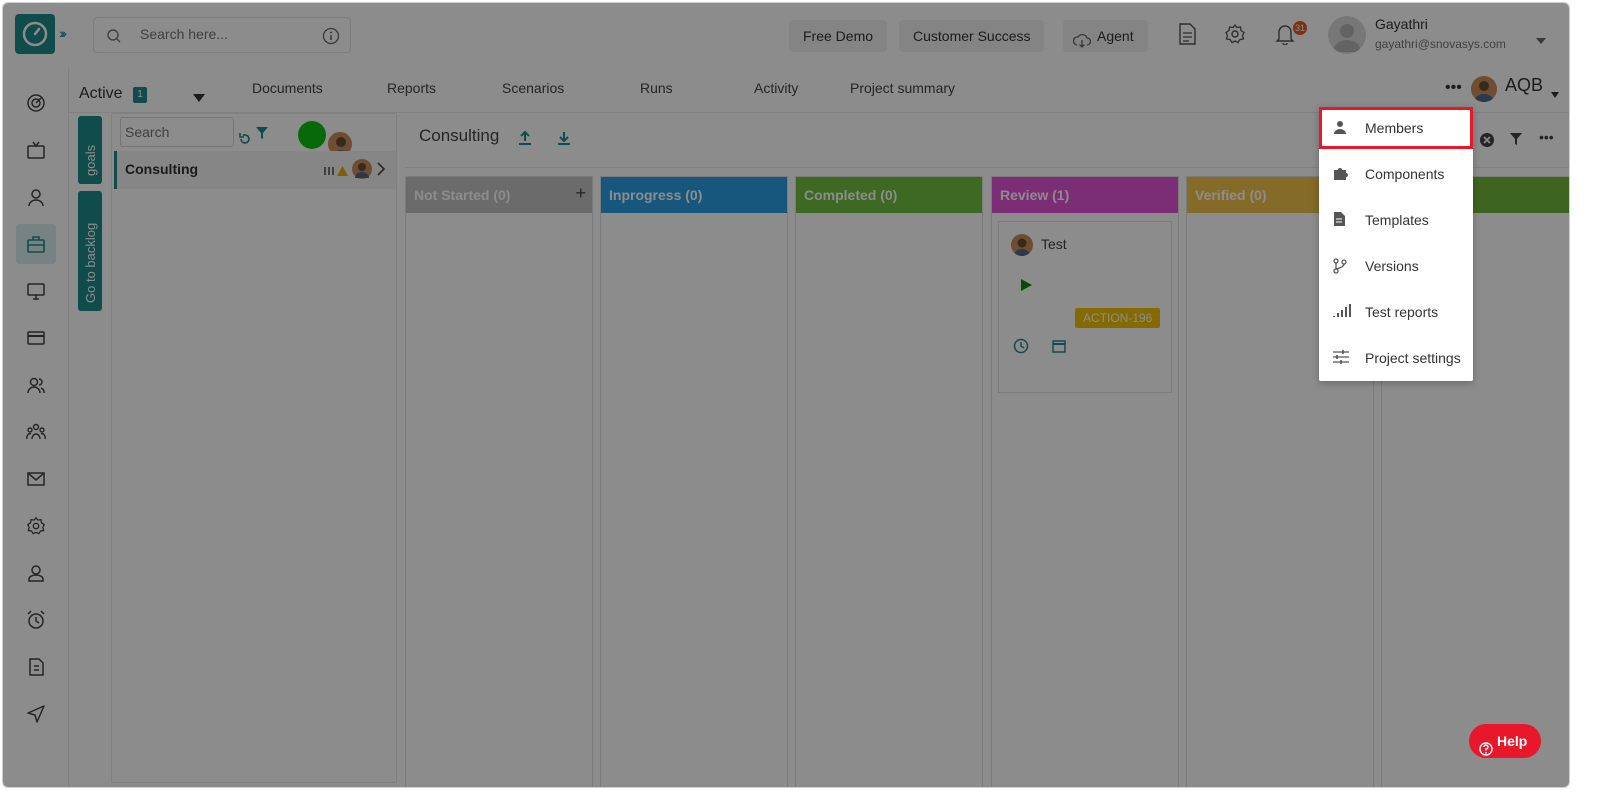 This screenshot has width=1600, height=804. Describe the element at coordinates (1340, 129) in the screenshot. I see `person-icon` at that location.